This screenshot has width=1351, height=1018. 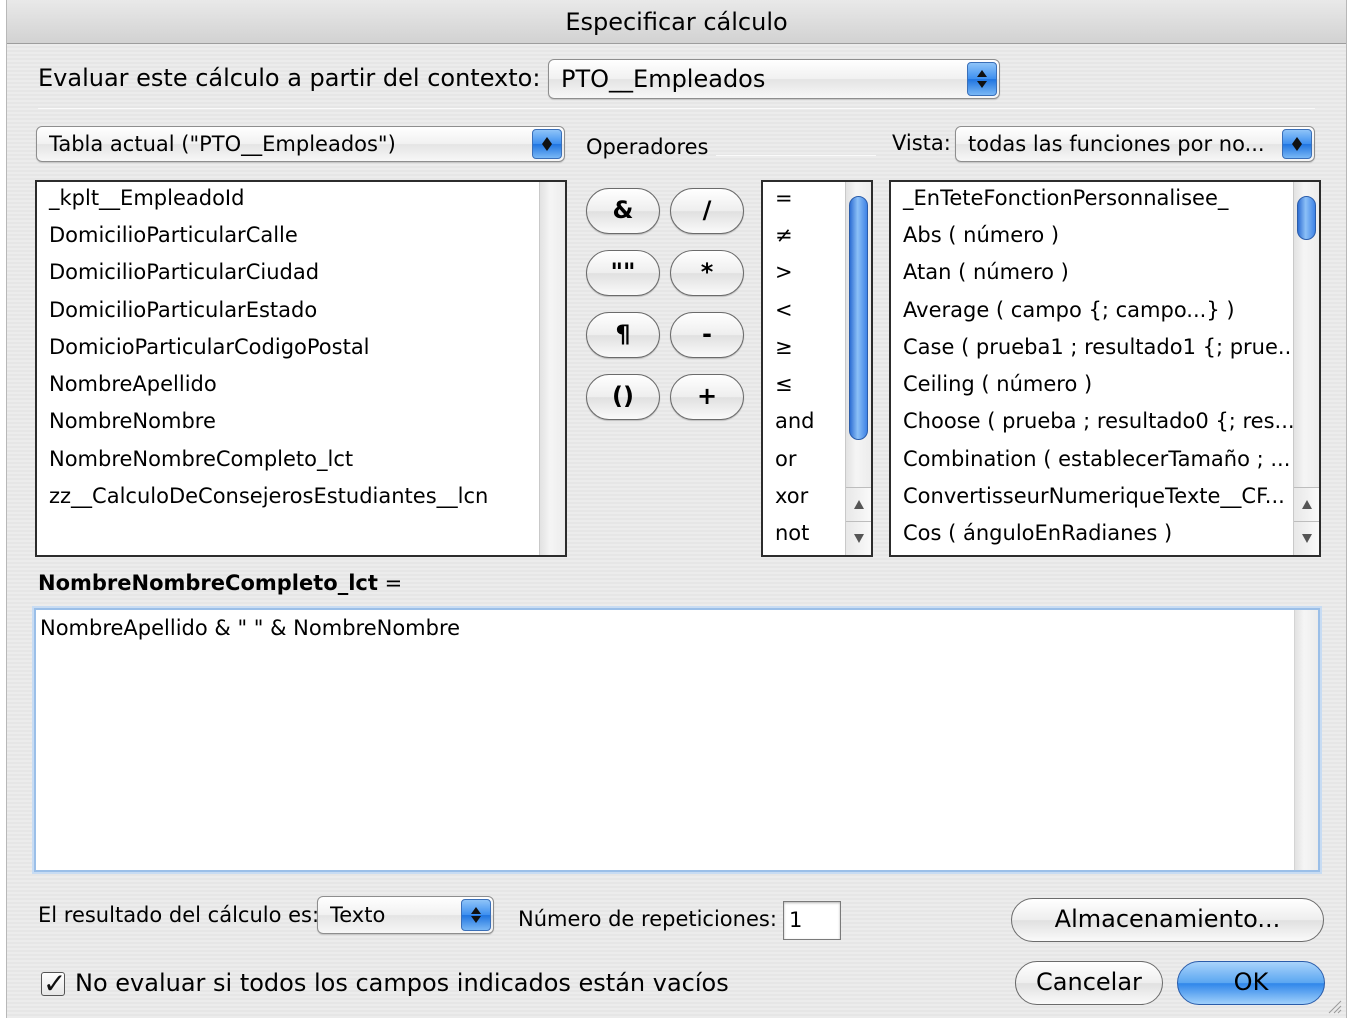 I want to click on formula-header: NombreNombreCompleto_lct =, so click(x=220, y=583).